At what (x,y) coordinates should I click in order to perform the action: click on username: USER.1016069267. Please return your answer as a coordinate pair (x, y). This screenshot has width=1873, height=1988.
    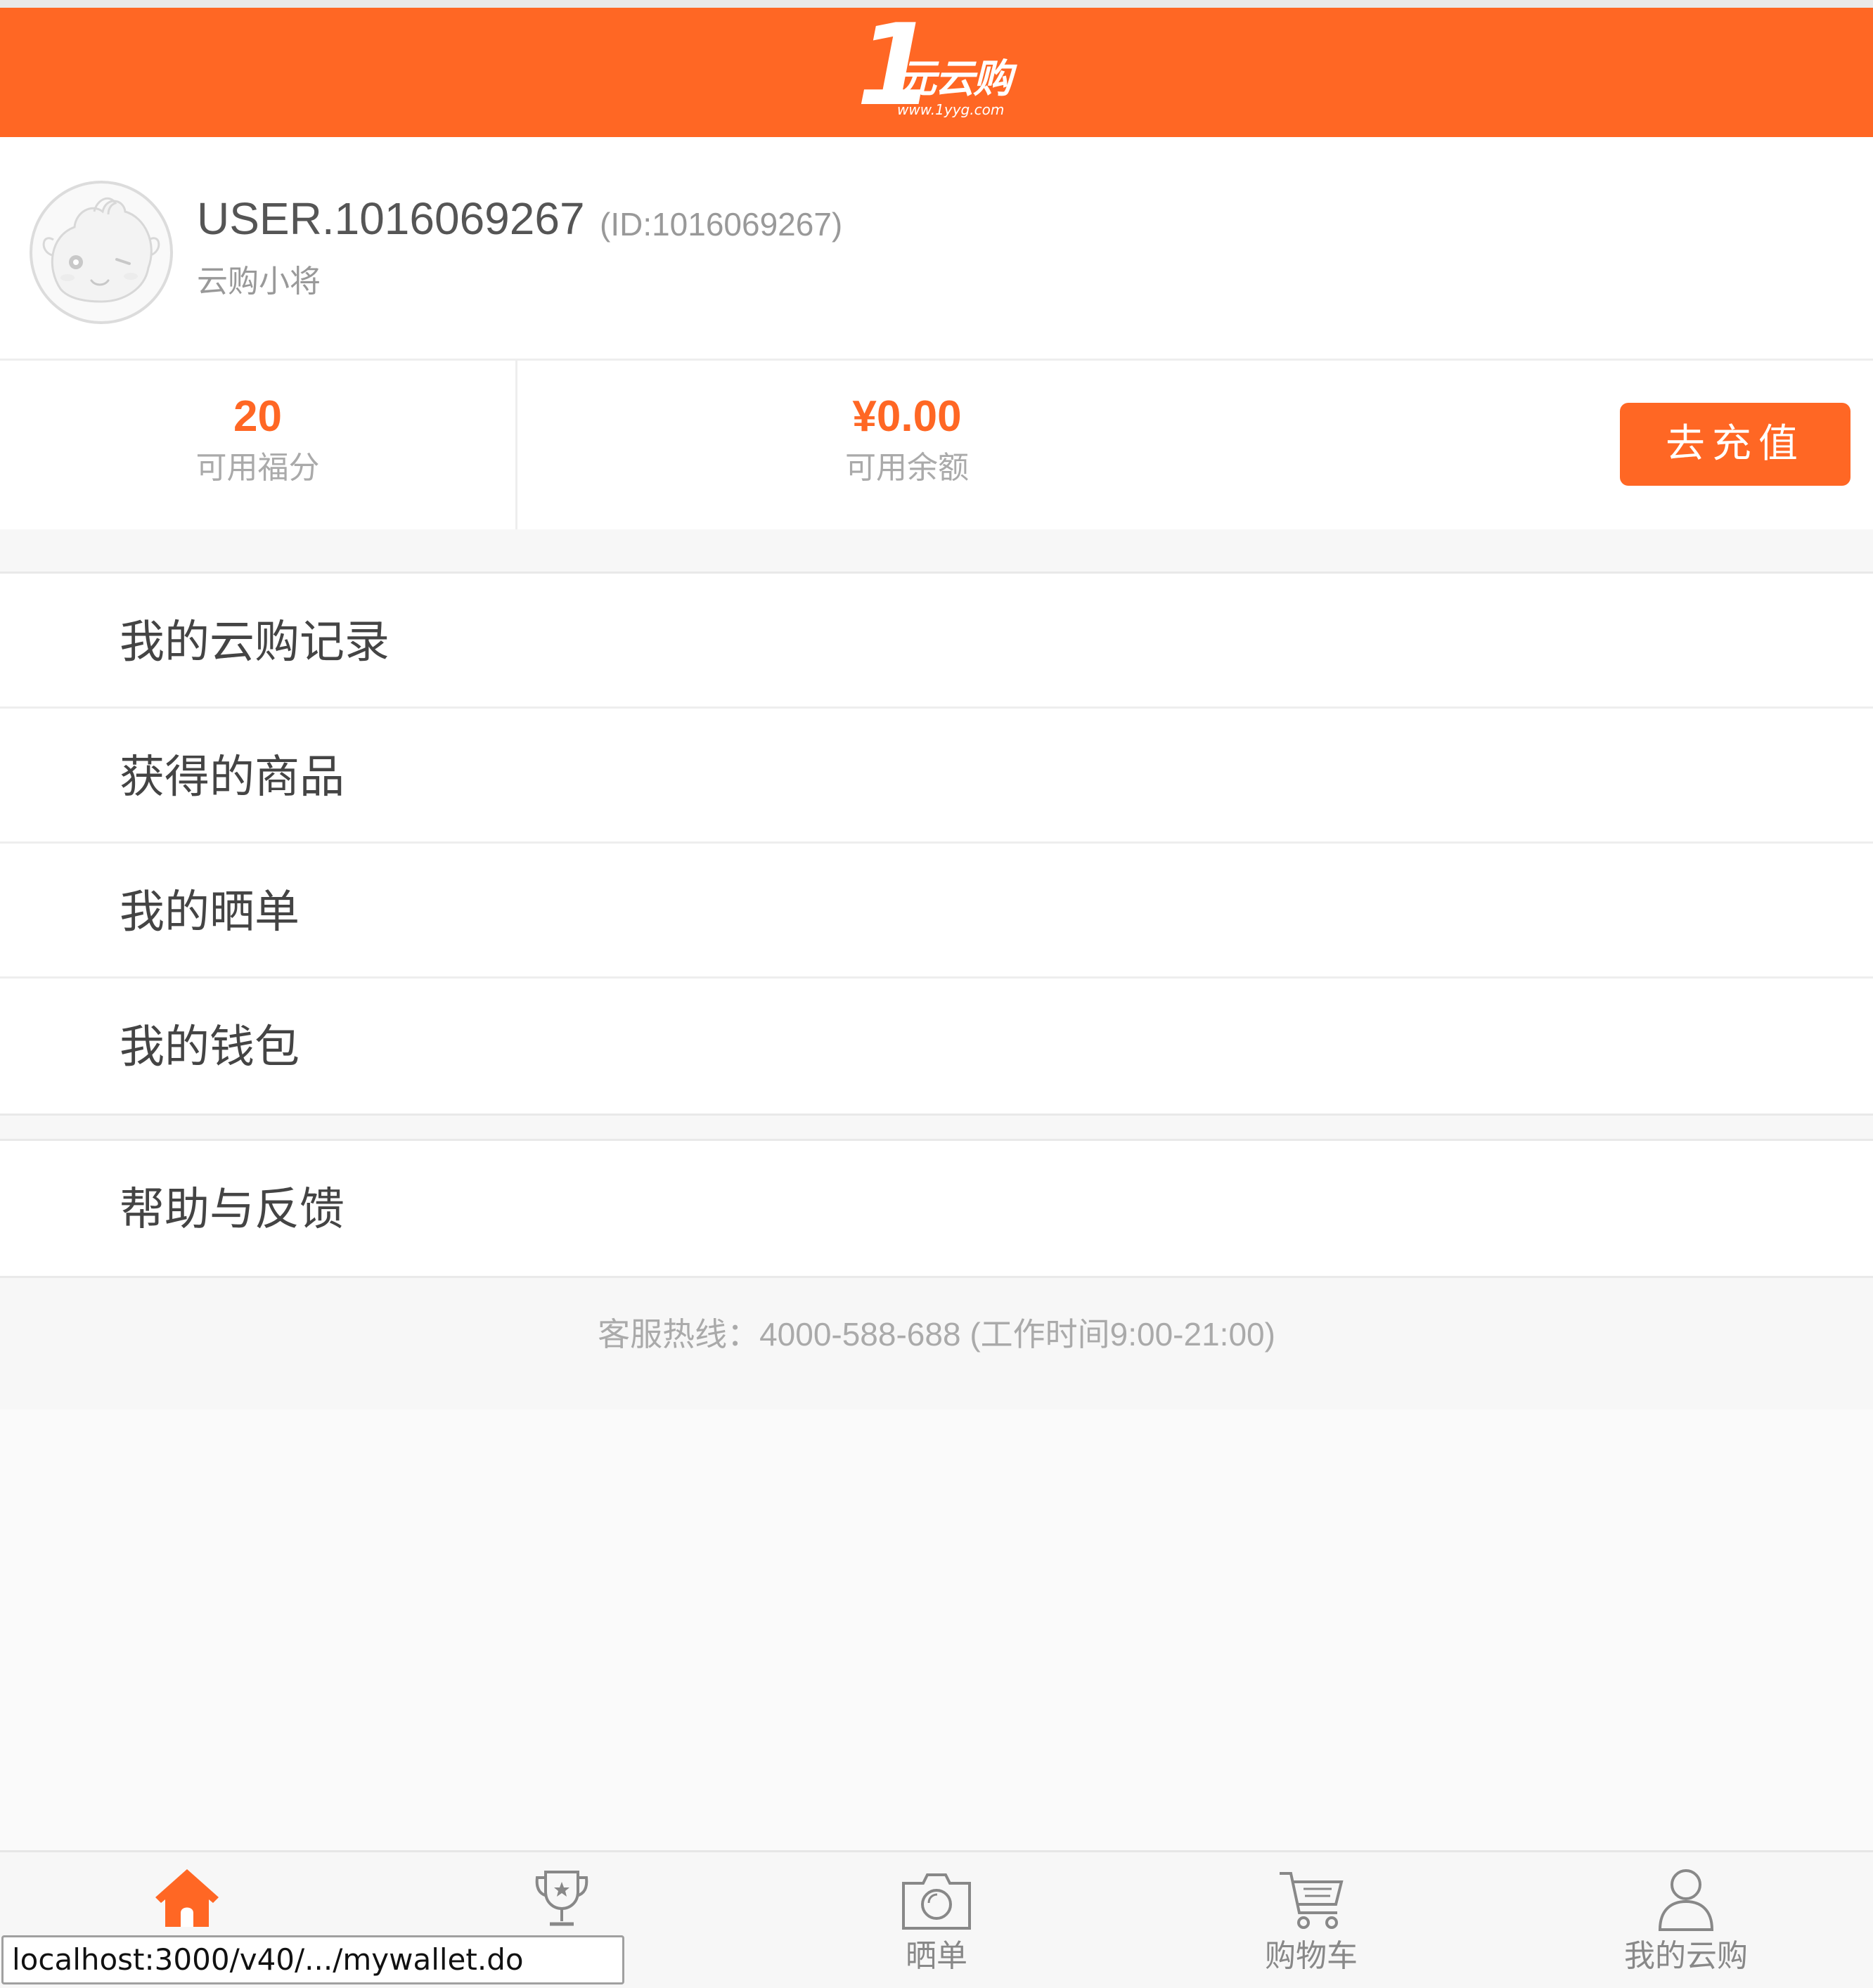
    Looking at the image, I should click on (391, 218).